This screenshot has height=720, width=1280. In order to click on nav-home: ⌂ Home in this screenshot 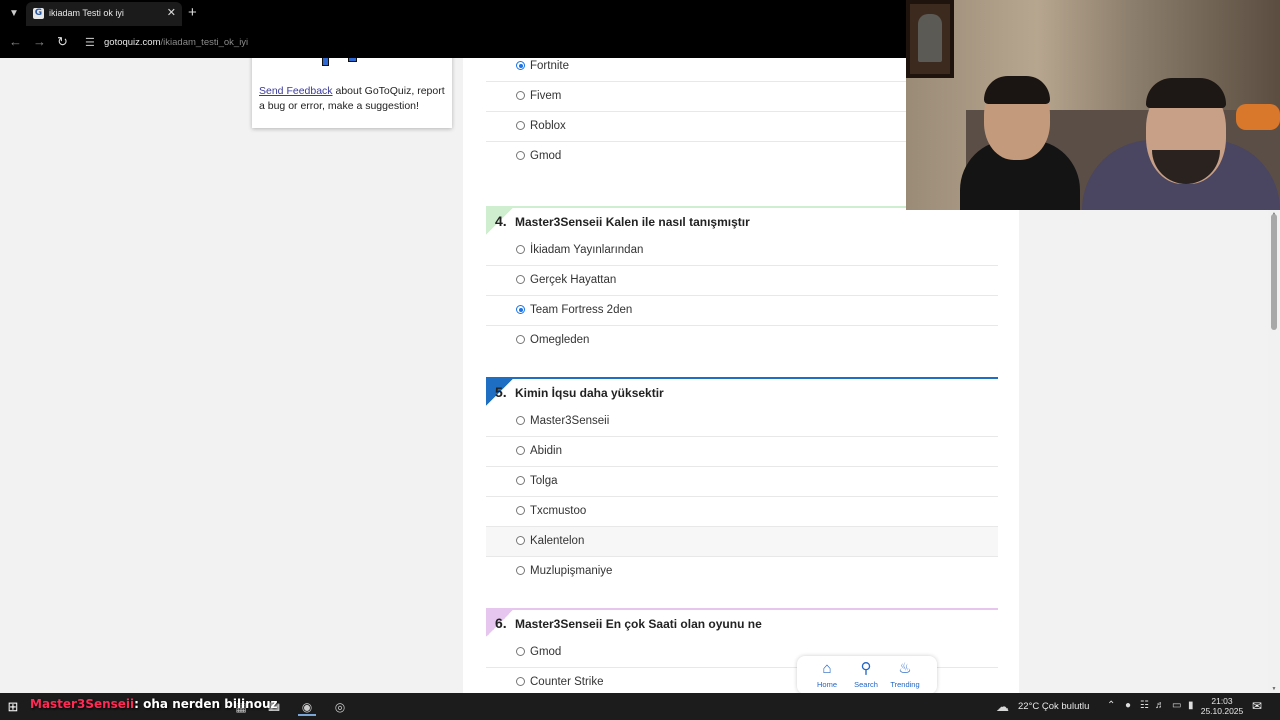, I will do `click(827, 674)`.